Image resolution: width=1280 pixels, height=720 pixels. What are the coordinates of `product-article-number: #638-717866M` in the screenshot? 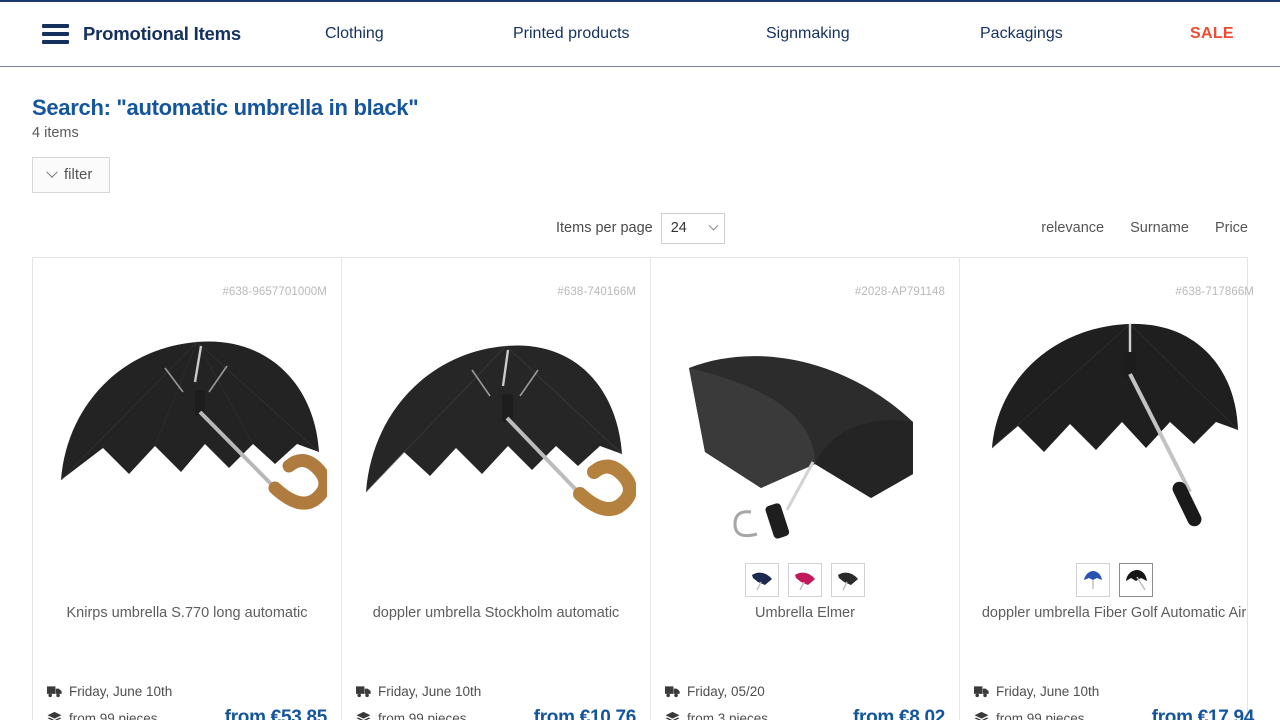 It's located at (1214, 292).